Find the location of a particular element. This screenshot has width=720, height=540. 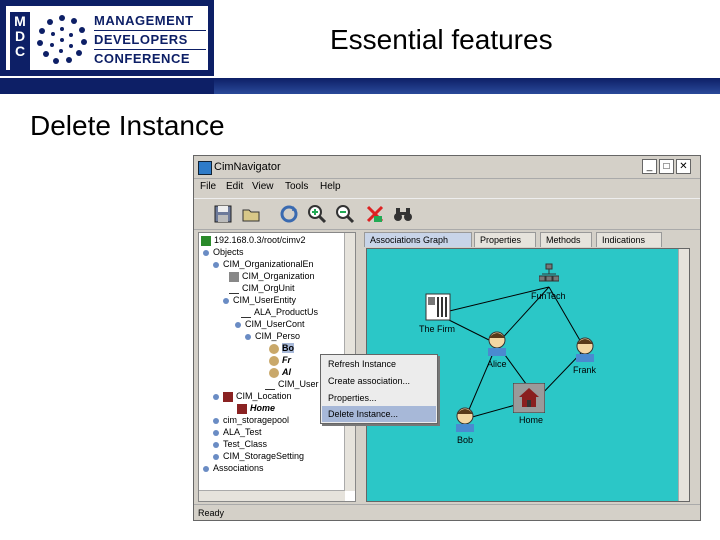

close-button: ✕ is located at coordinates (683, 166).